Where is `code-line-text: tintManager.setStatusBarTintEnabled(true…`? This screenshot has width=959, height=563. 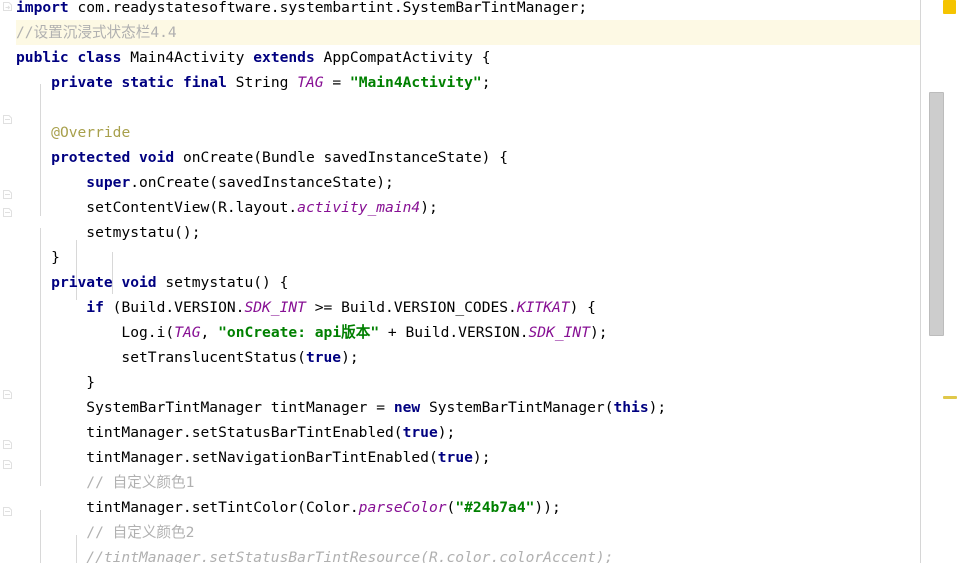
code-line-text: tintManager.setStatusBarTintEnabled(true… is located at coordinates (227, 432).